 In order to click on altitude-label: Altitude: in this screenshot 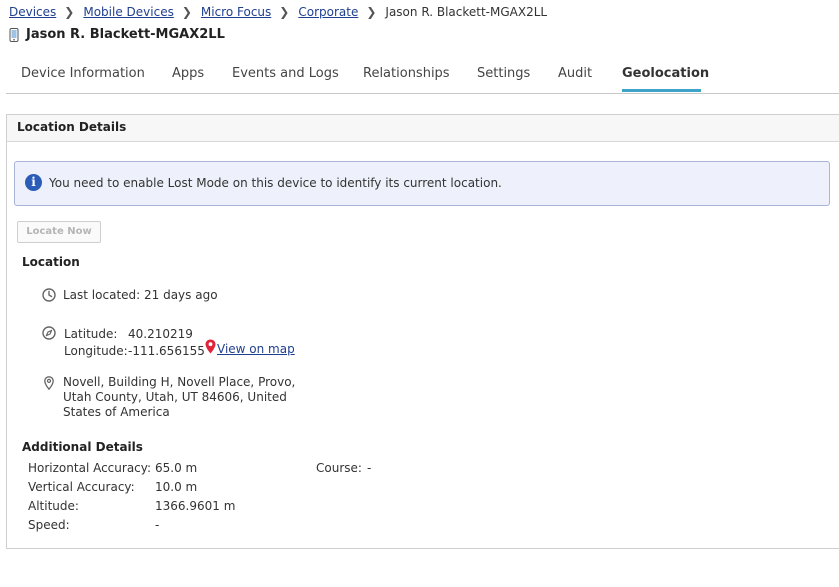, I will do `click(53, 506)`.